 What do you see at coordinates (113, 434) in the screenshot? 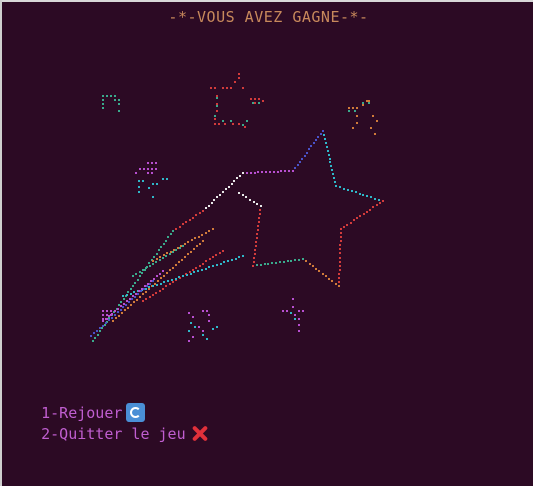
I see `menu-item-quit-label: 2-Quitter le jeu` at bounding box center [113, 434].